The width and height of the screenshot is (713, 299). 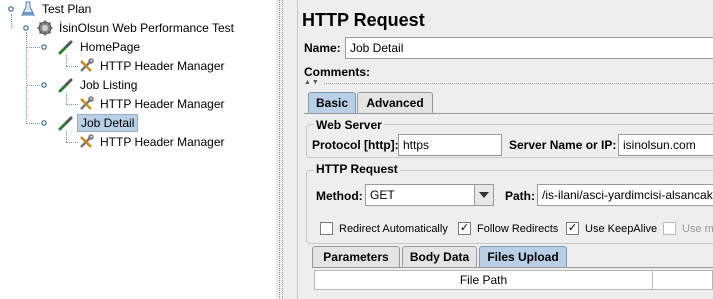 I want to click on checkbox-label: Use mu, so click(x=697, y=228).